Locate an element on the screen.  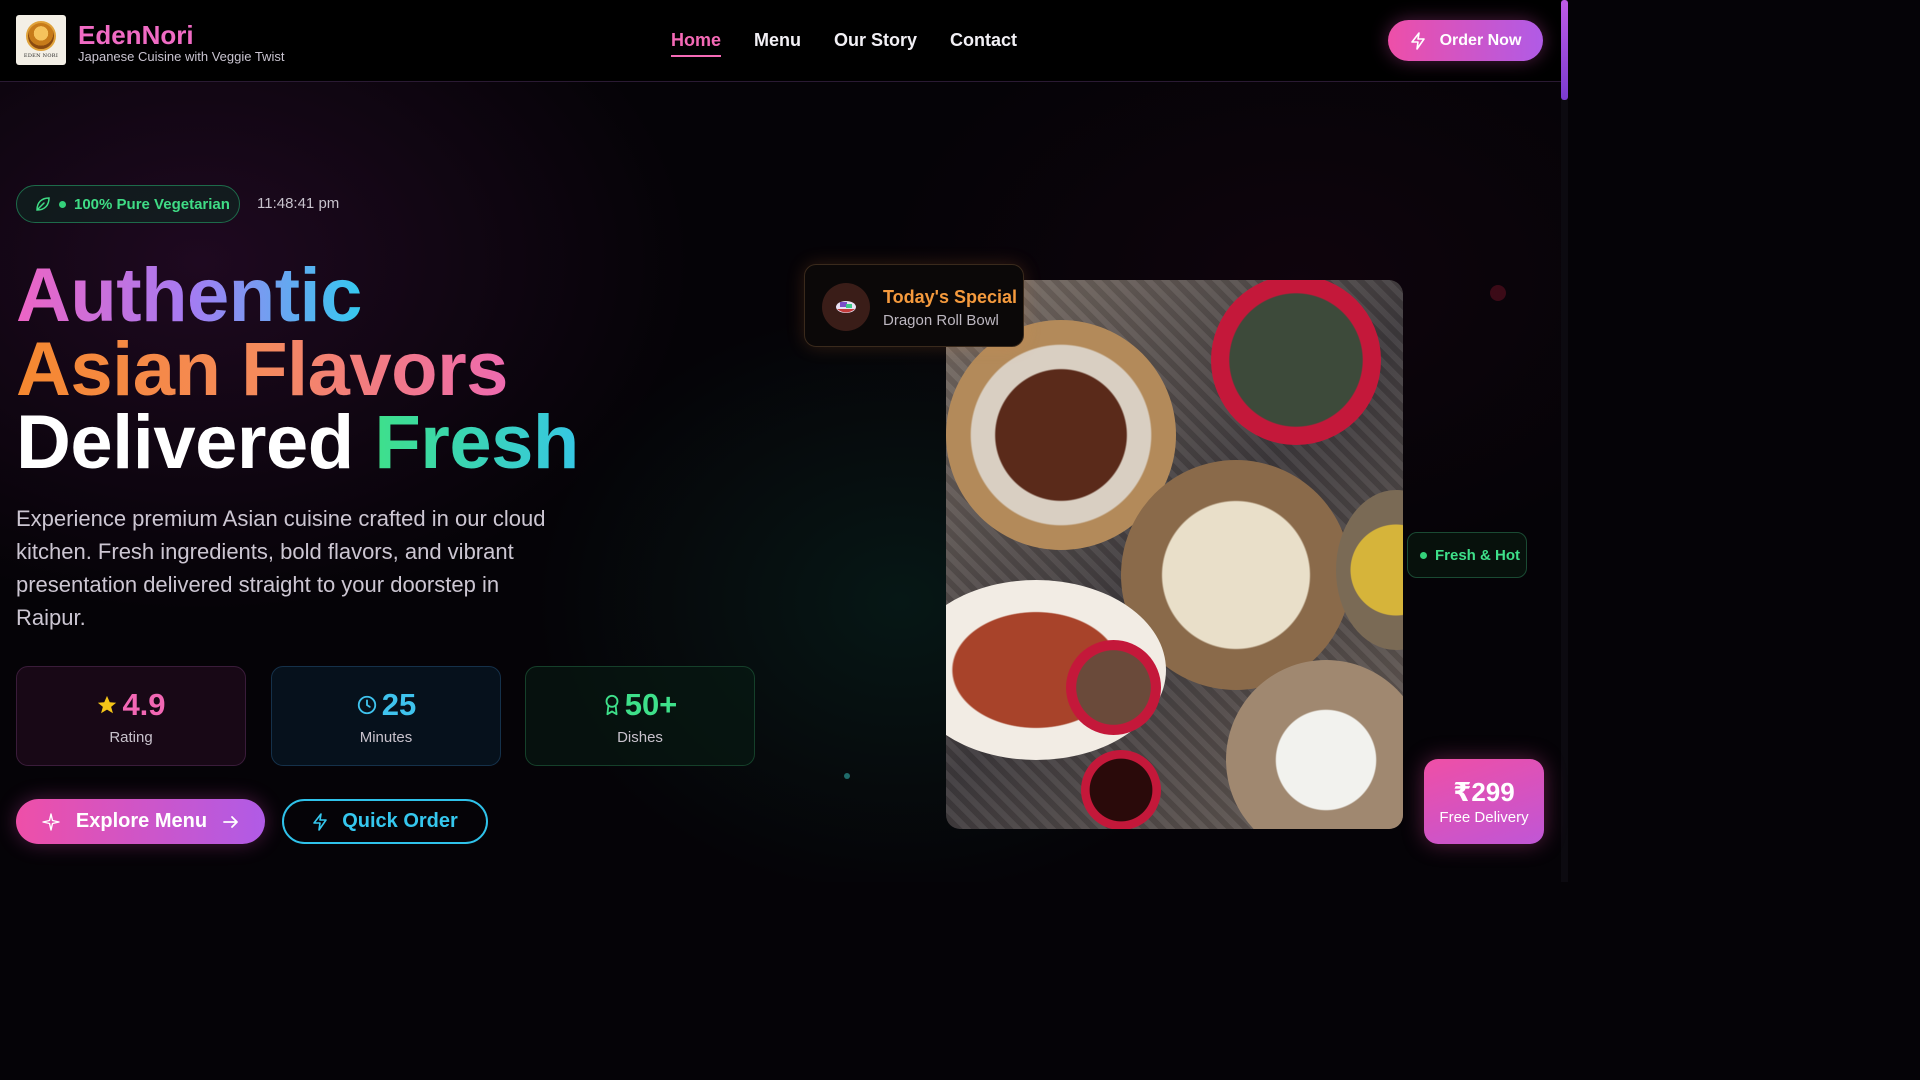
headline-line-2: Asian Flavors is located at coordinates (262, 369).